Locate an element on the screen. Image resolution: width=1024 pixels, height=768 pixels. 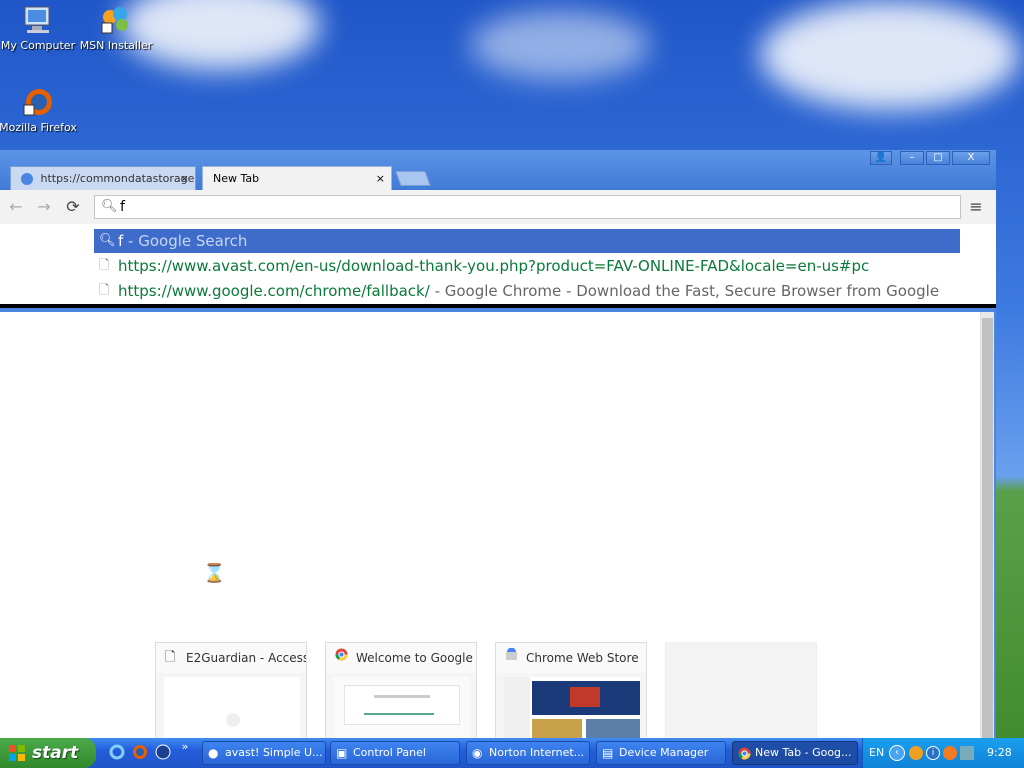
quicklaunch-more: » is located at coordinates (185, 747).